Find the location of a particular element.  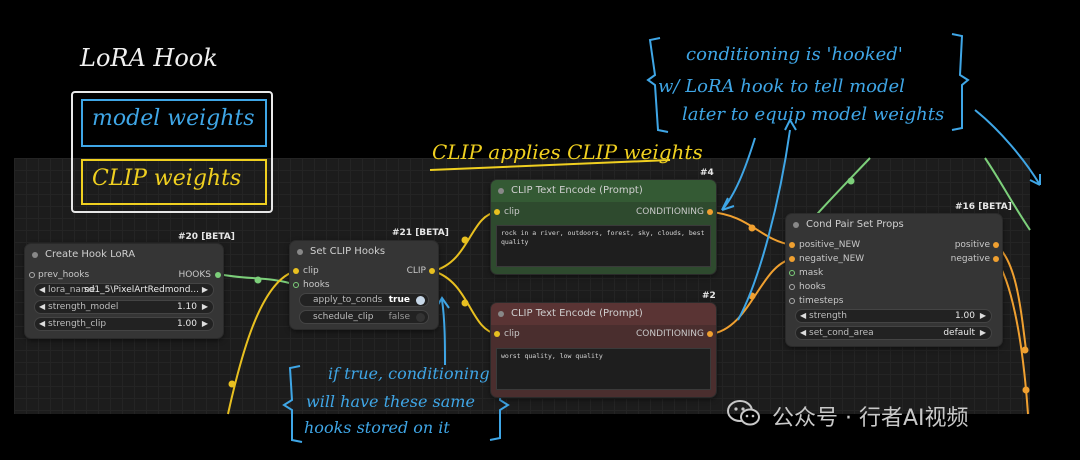

node-badge: #4 is located at coordinates (707, 173).